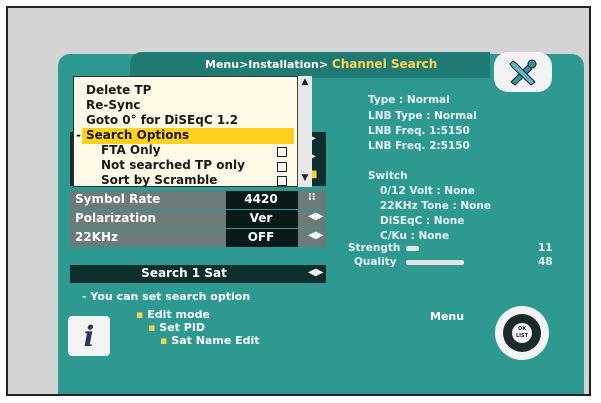  Describe the element at coordinates (159, 180) in the screenshot. I see `menu-item-sort-by-scramble: Sort by Scramble` at that location.